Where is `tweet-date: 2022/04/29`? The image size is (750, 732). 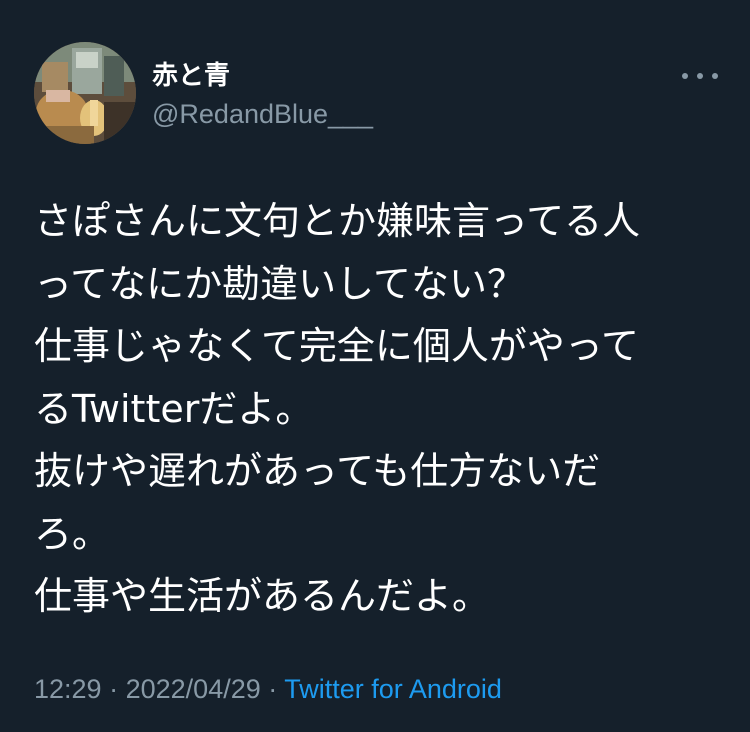 tweet-date: 2022/04/29 is located at coordinates (193, 689).